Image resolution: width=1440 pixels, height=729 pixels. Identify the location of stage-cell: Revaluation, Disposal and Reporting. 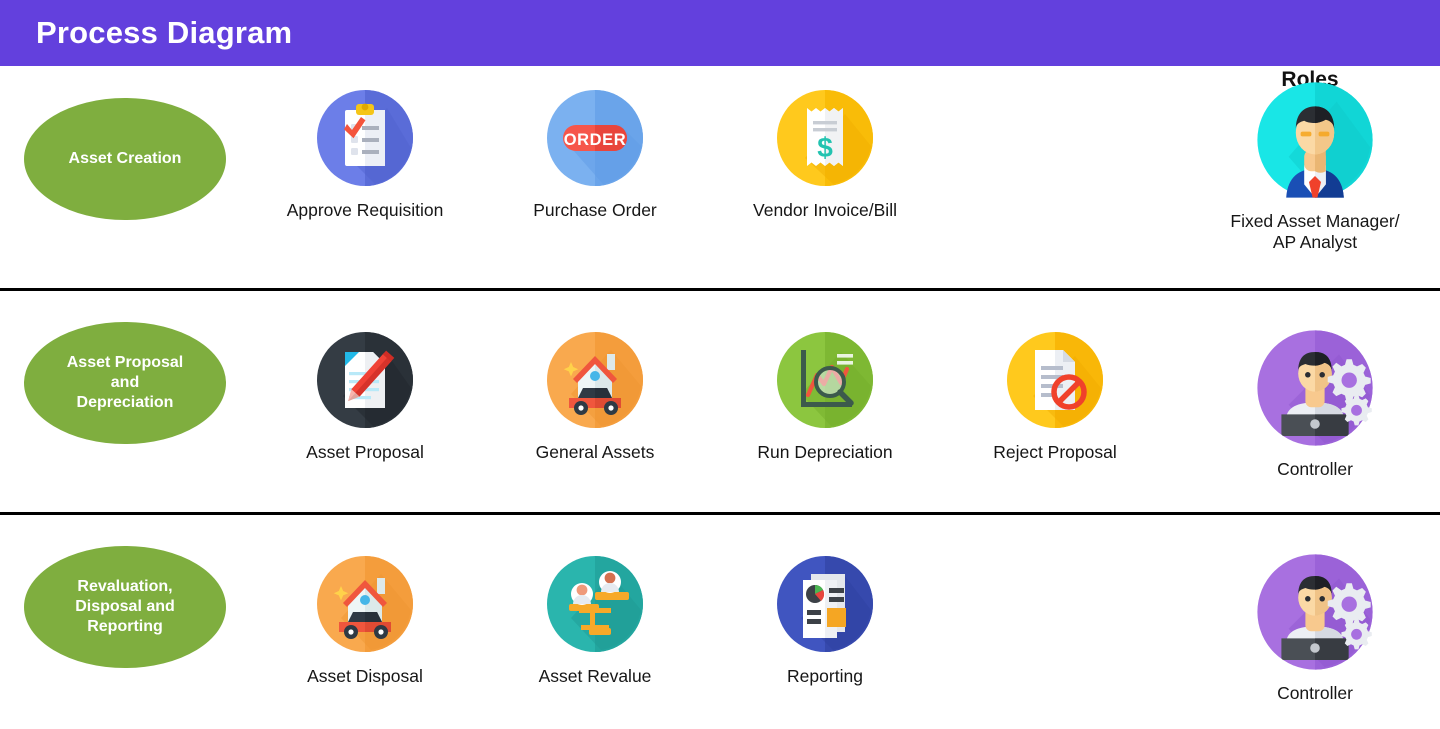
(125, 602).